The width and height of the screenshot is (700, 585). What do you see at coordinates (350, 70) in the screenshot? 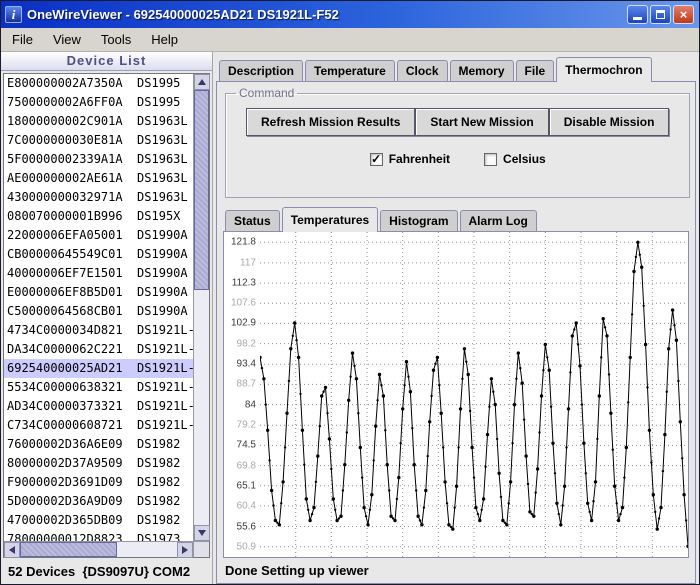
I see `tab-temperature: Temperature` at bounding box center [350, 70].